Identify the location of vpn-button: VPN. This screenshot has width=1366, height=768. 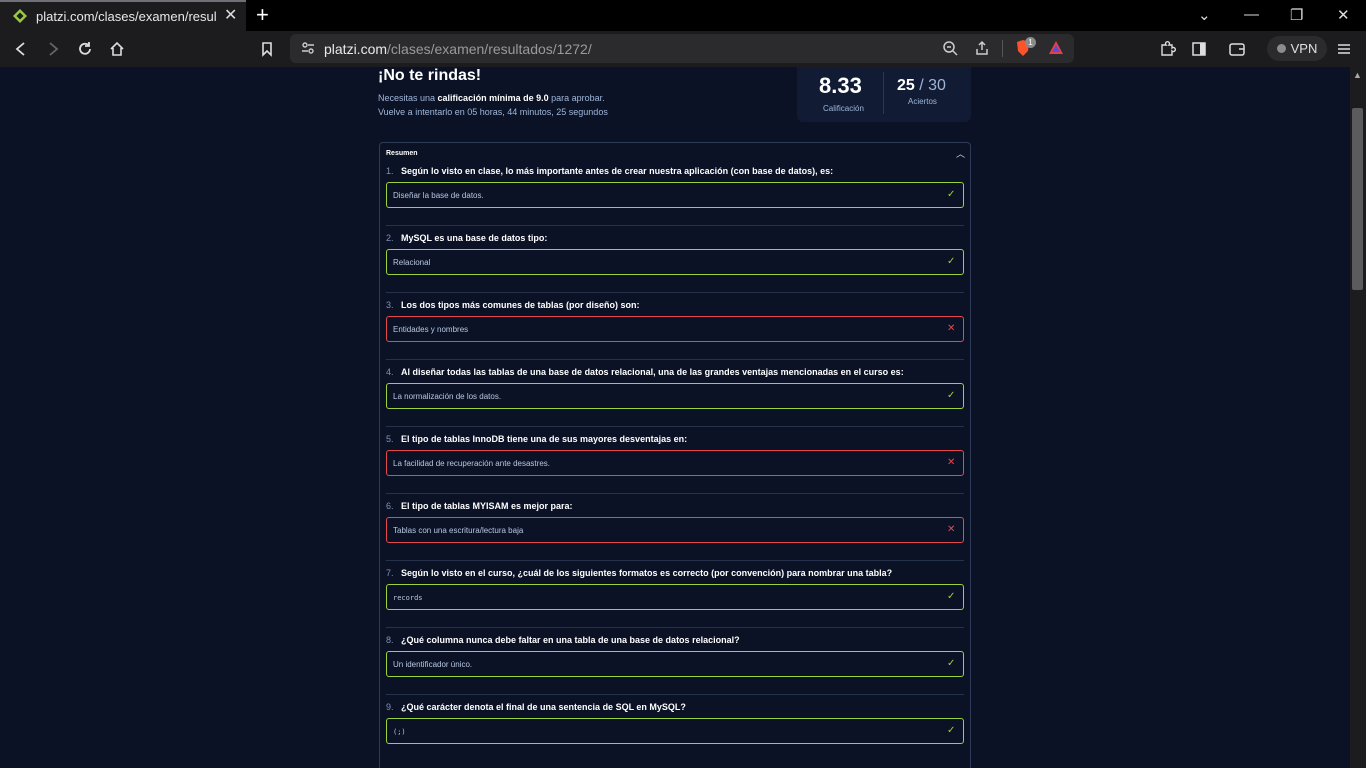
(1297, 48).